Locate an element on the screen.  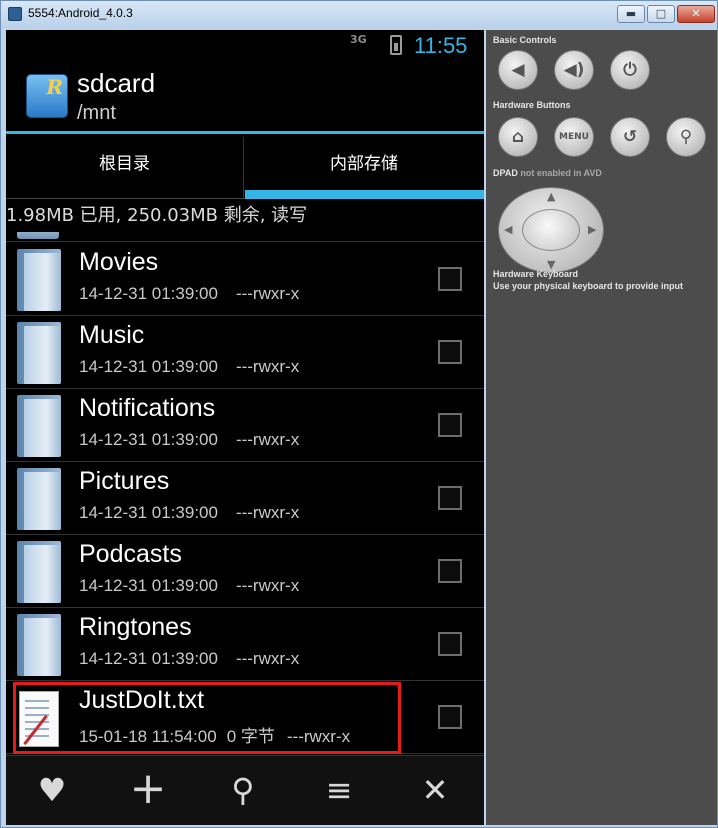
network-3g-icon: 3G is located at coordinates (358, 39).